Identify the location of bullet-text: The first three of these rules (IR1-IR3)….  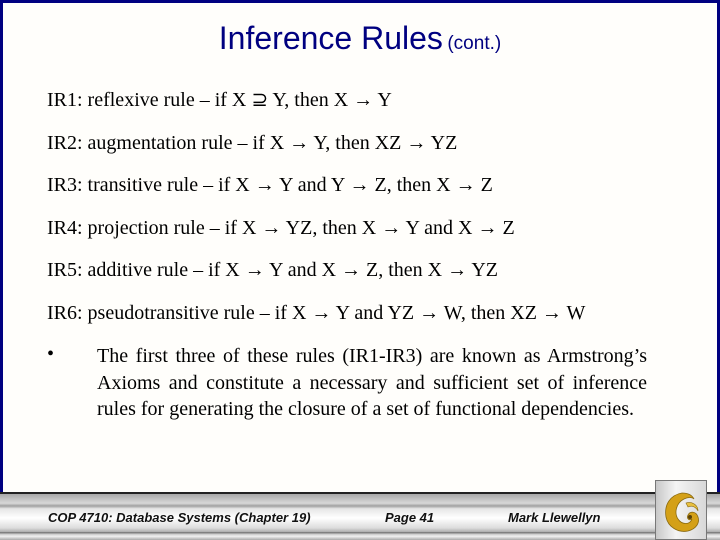
(372, 382).